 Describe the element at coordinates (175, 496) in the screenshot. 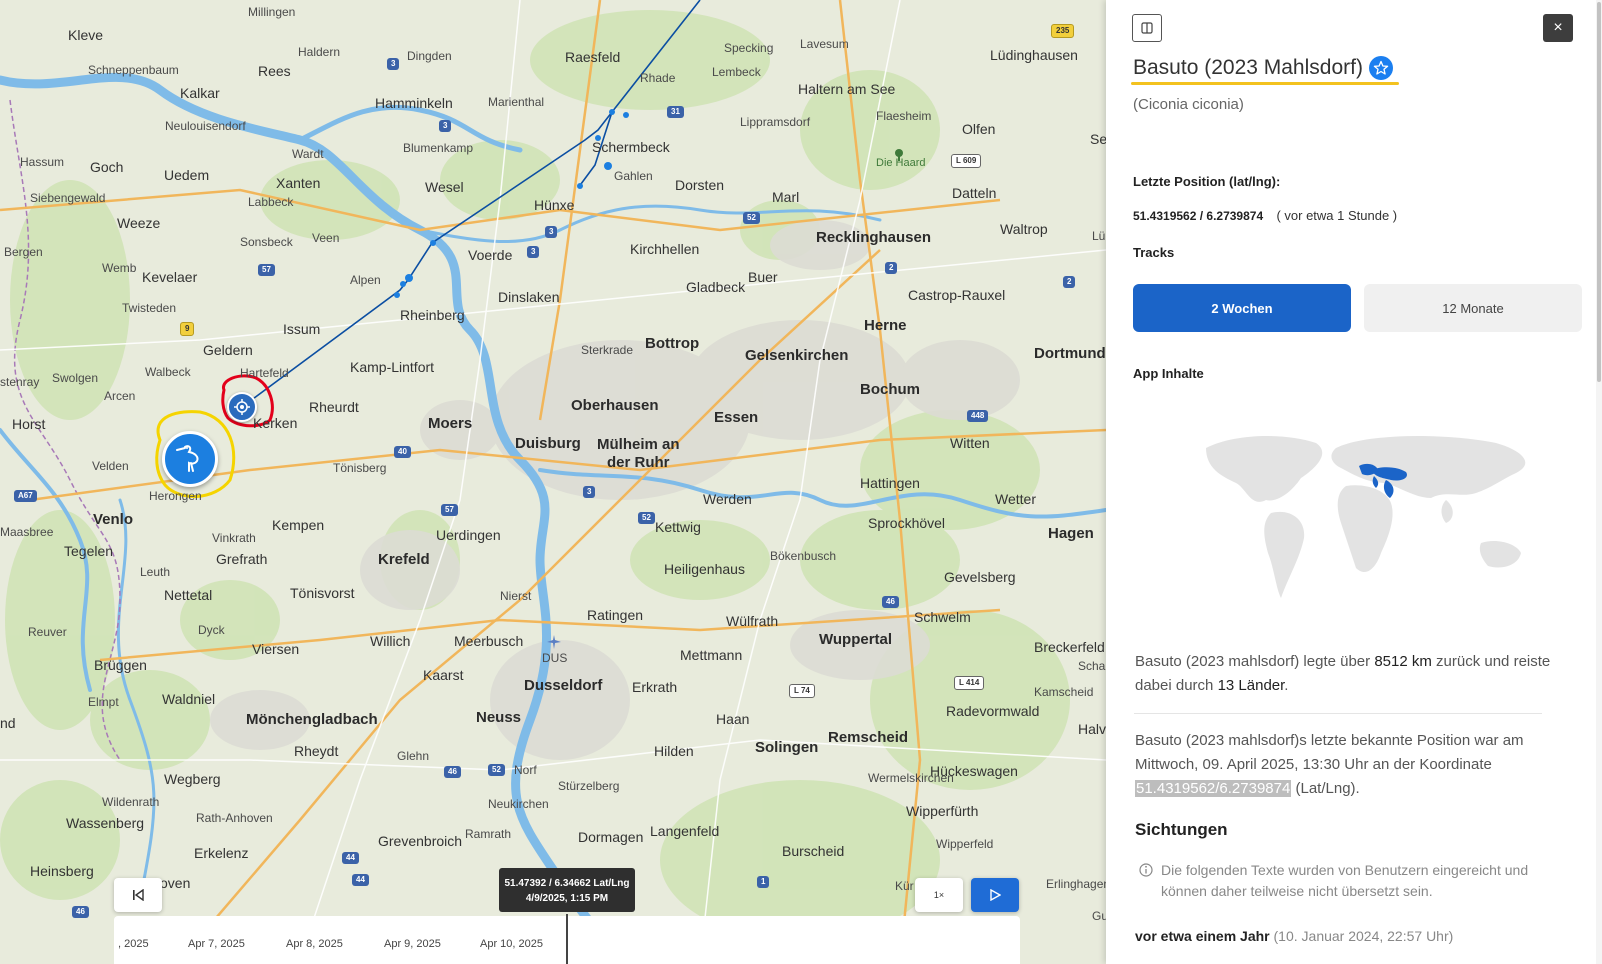

I see `place-label-herongen: Herongen` at that location.